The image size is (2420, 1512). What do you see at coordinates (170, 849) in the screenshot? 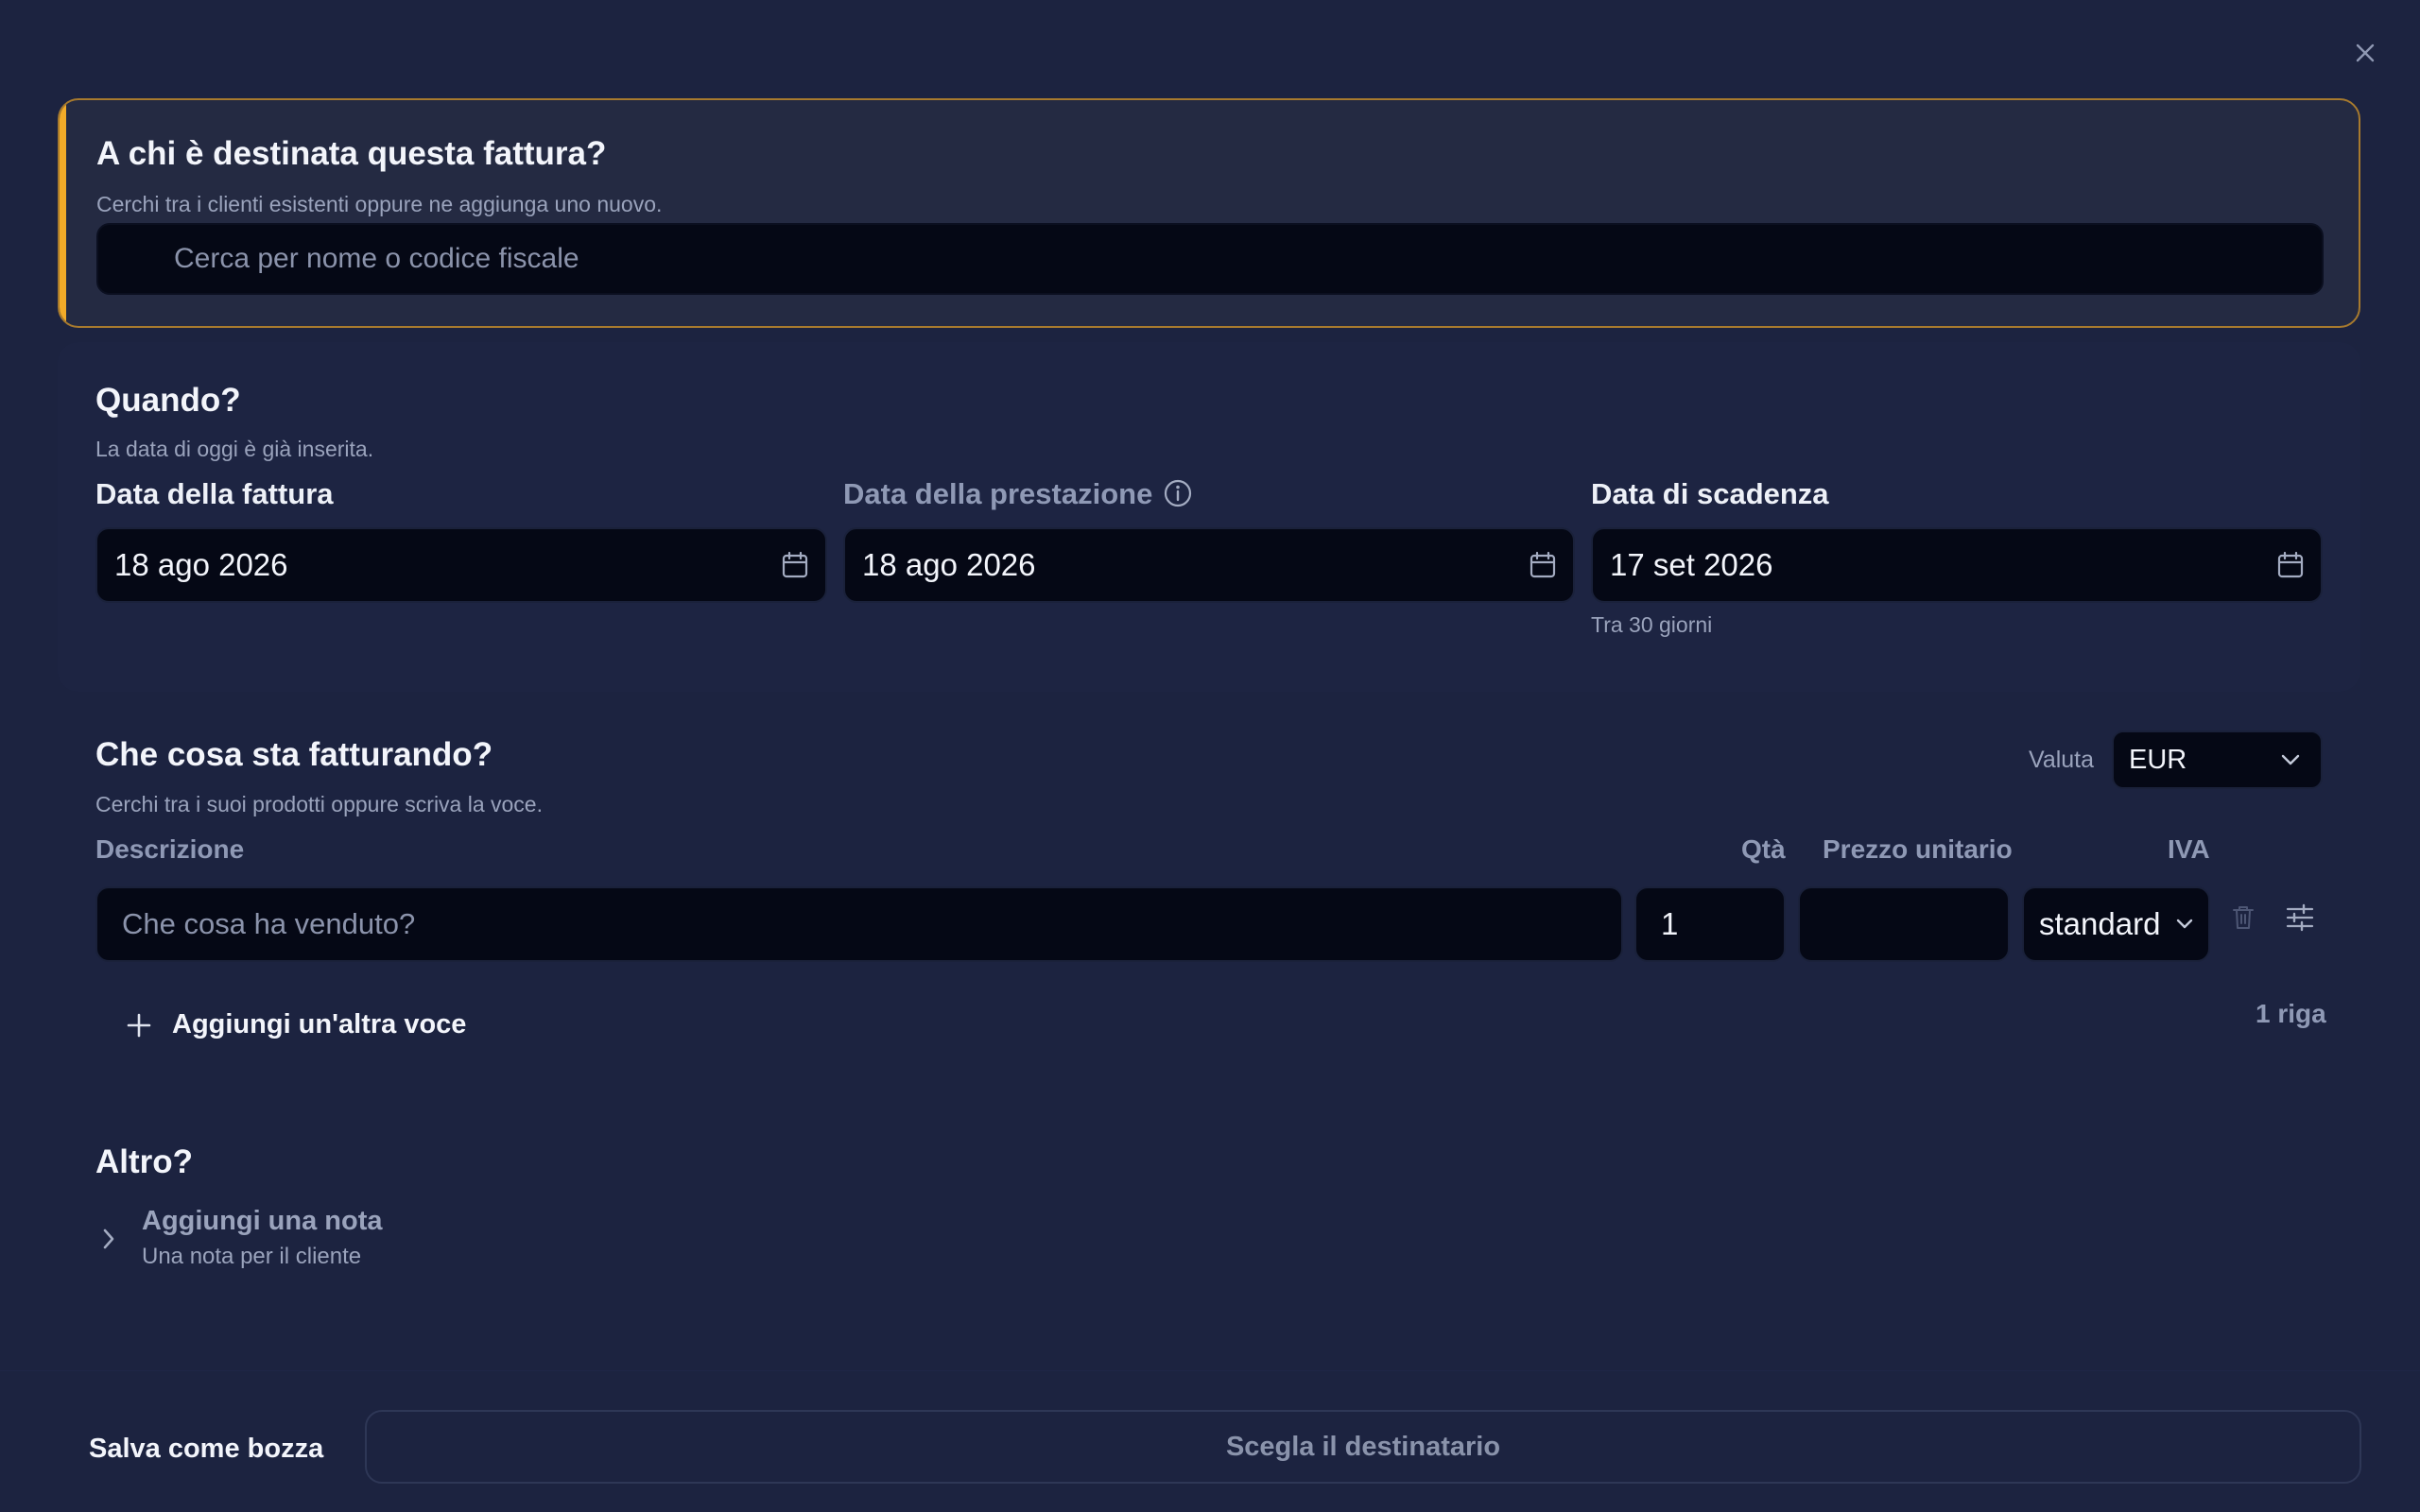
I see `col-description: Descrizione` at bounding box center [170, 849].